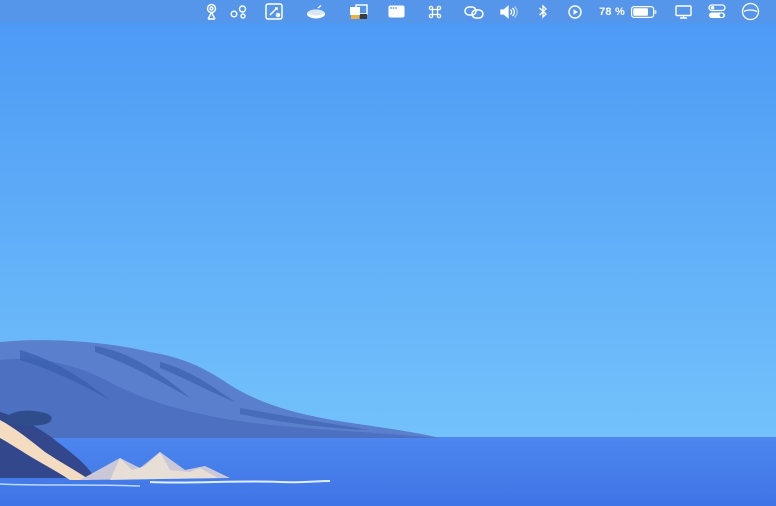  What do you see at coordinates (274, 11) in the screenshot?
I see `edit-screenshot-icon` at bounding box center [274, 11].